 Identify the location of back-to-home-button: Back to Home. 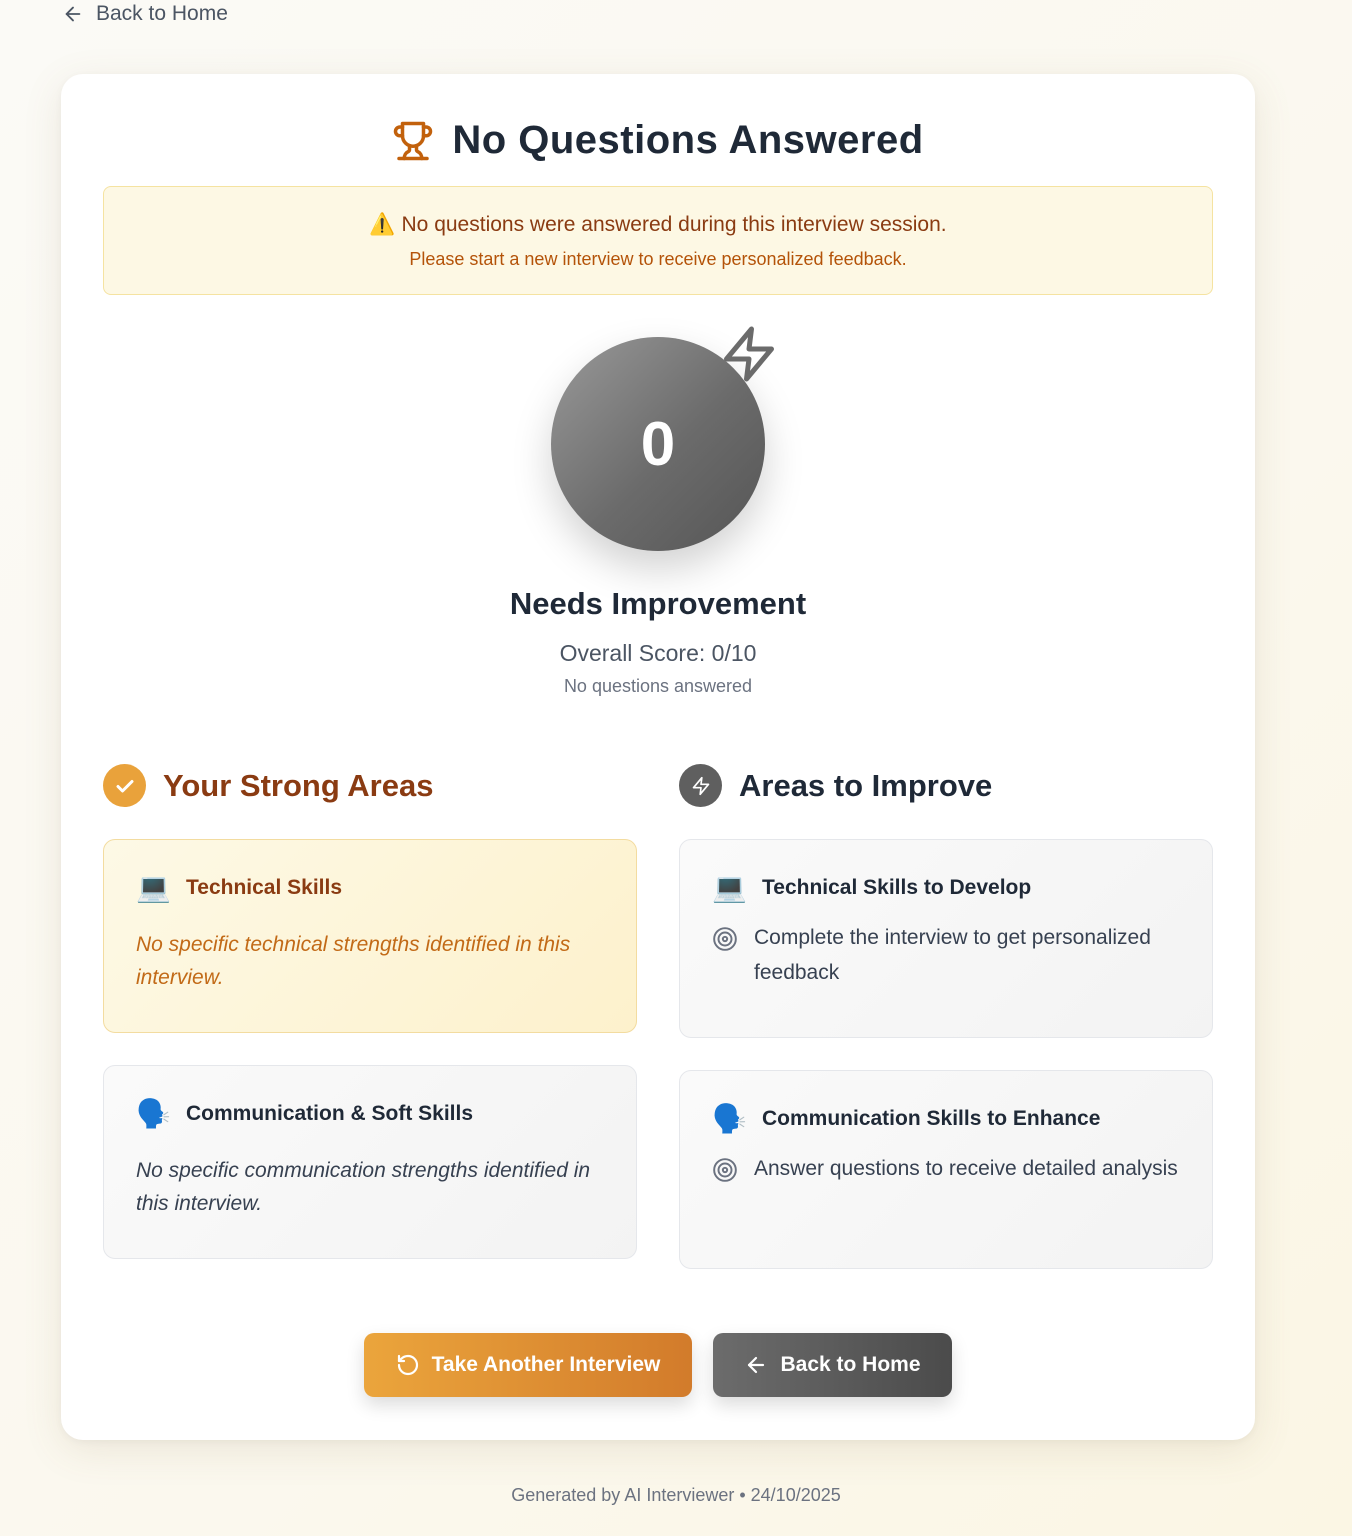
(832, 1365).